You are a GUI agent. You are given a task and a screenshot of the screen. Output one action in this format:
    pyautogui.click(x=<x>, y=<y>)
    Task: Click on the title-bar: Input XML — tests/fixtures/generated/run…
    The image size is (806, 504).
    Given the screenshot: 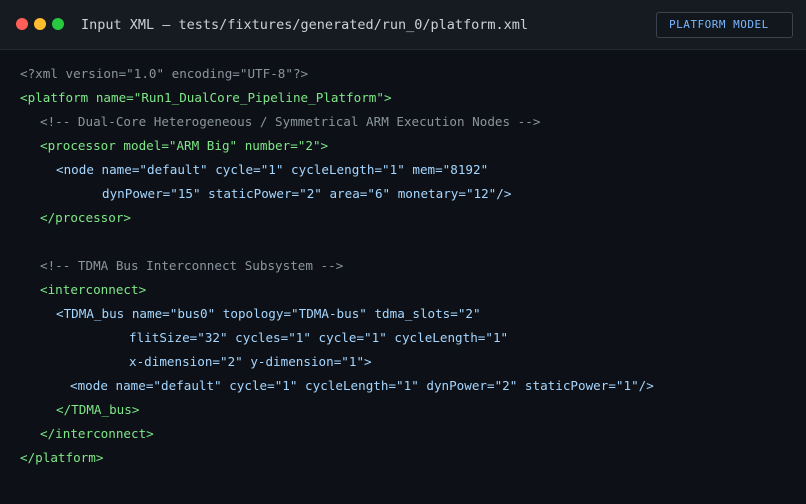 What is the action you would take?
    pyautogui.click(x=403, y=25)
    